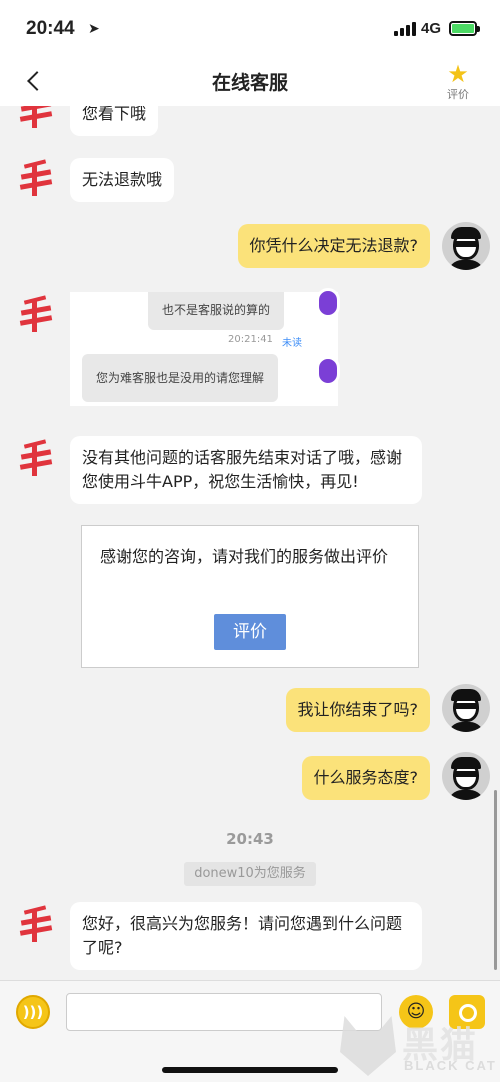  I want to click on battery-icon, so click(464, 28).